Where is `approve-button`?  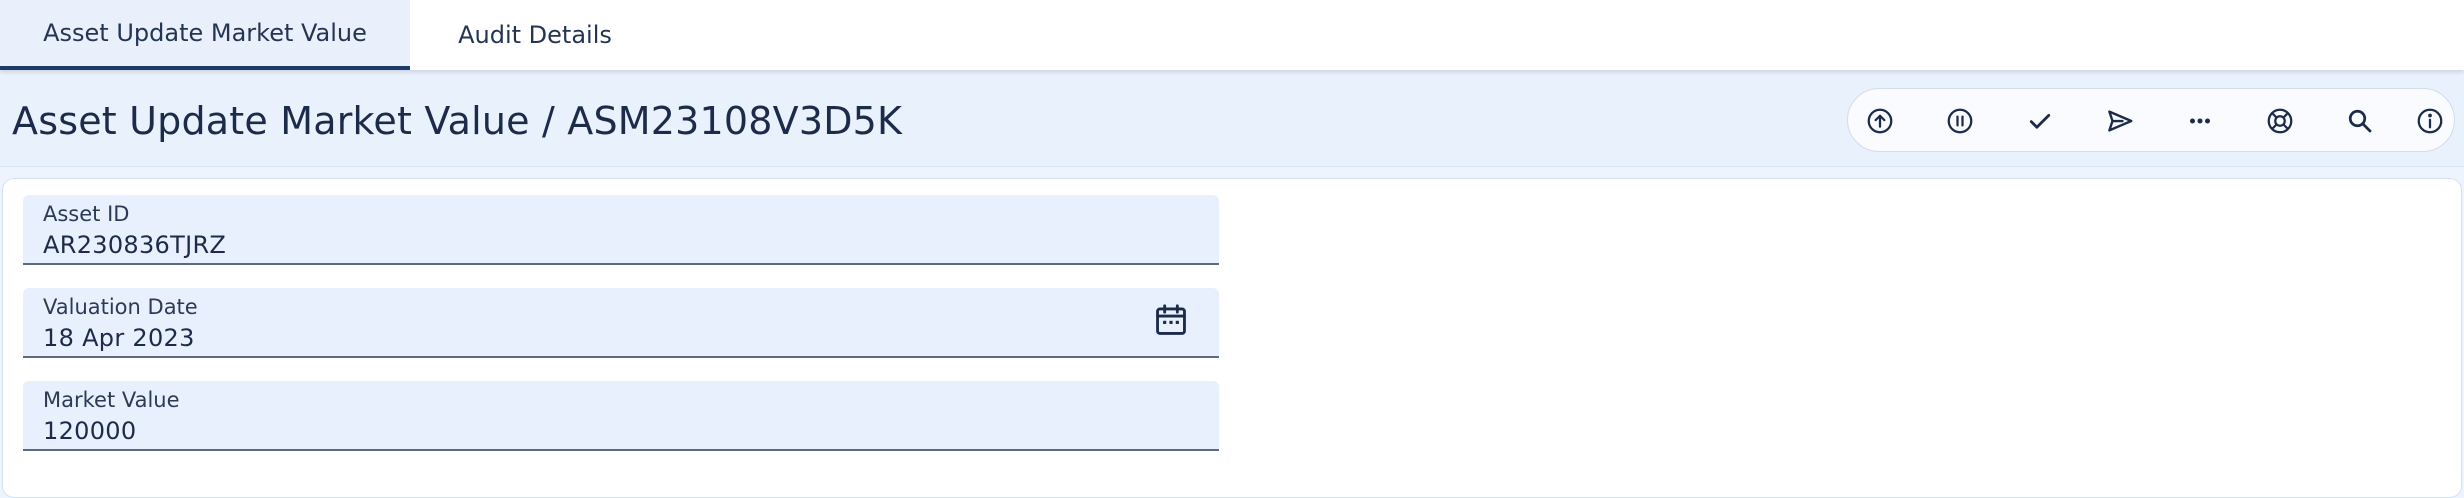
approve-button is located at coordinates (2040, 121).